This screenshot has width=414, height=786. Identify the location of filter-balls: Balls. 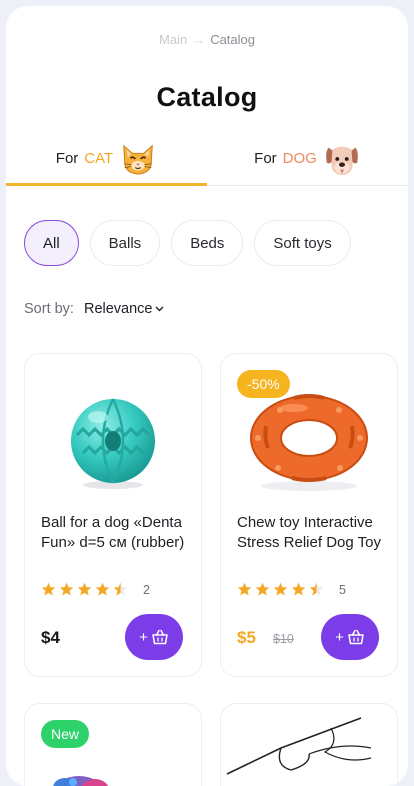
(125, 243).